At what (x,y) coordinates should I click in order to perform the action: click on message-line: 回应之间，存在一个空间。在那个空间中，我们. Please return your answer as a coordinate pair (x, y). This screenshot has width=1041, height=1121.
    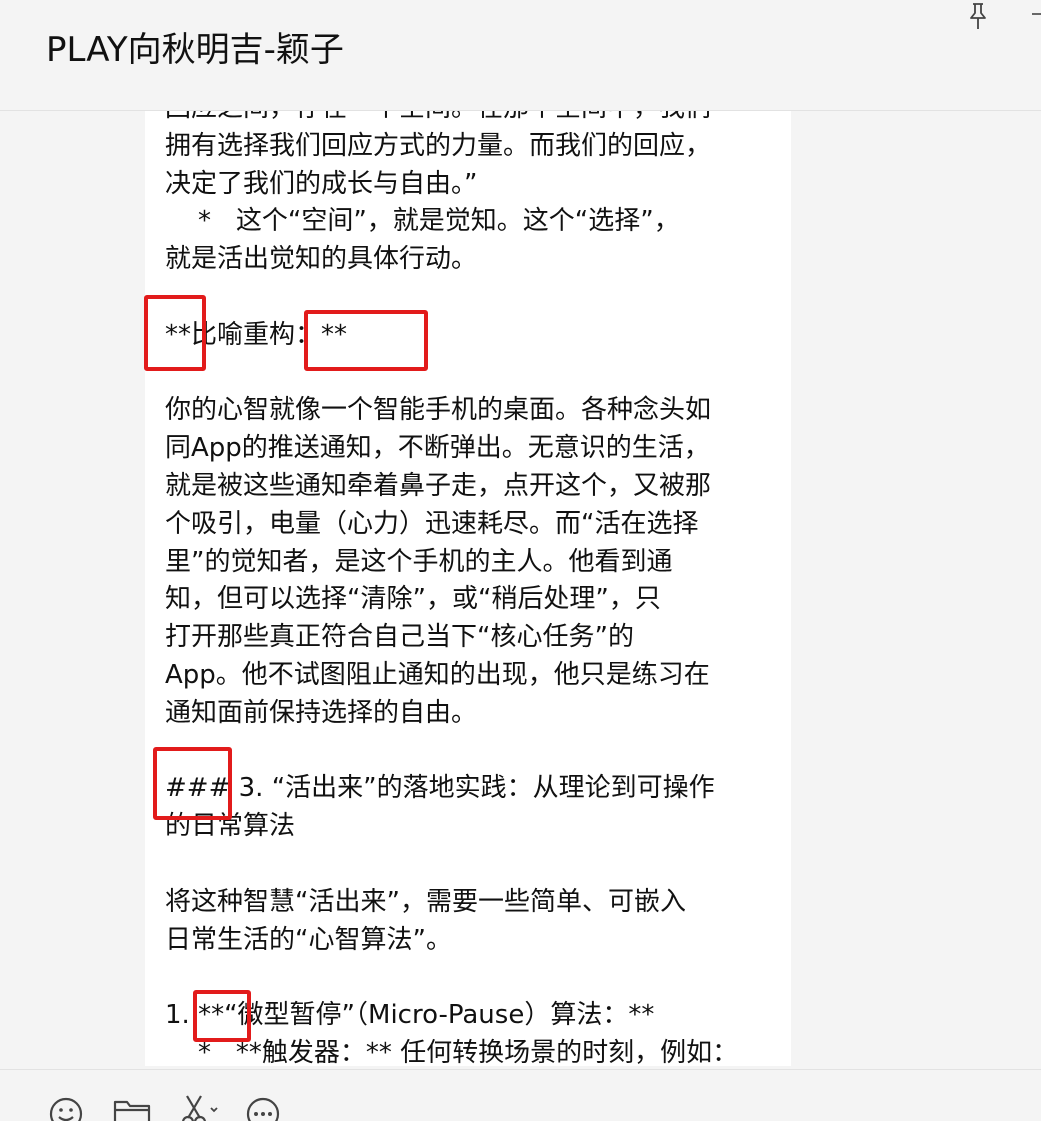
    Looking at the image, I should click on (465, 119).